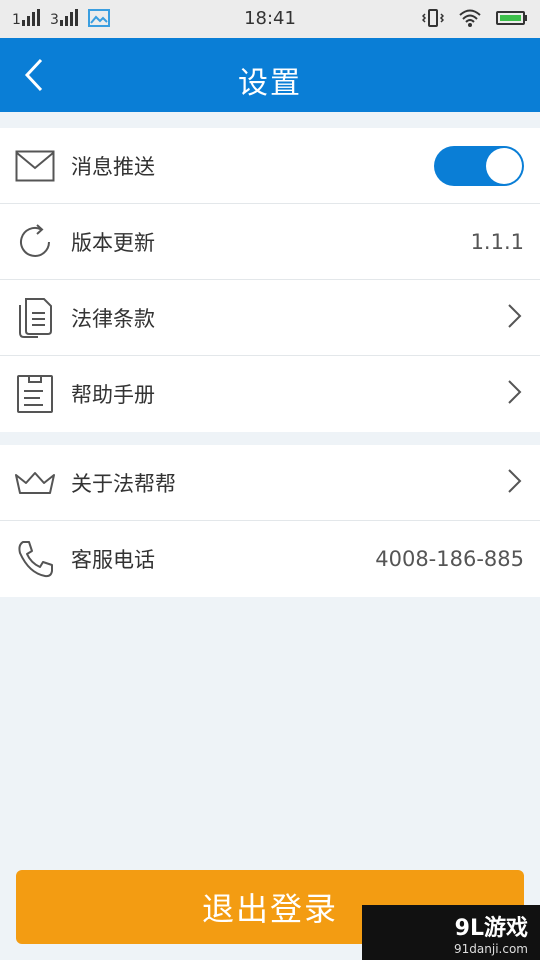  What do you see at coordinates (497, 241) in the screenshot?
I see `version-value: 1.1.1` at bounding box center [497, 241].